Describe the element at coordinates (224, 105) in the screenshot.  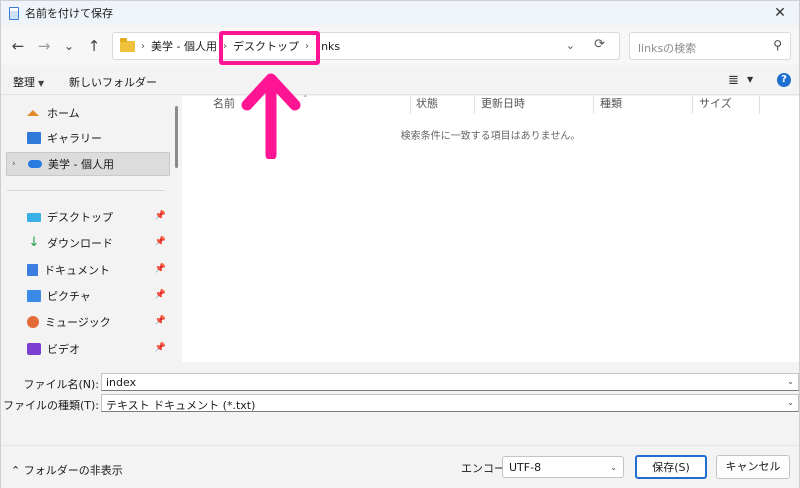
I see `column-header-name: 名前` at that location.